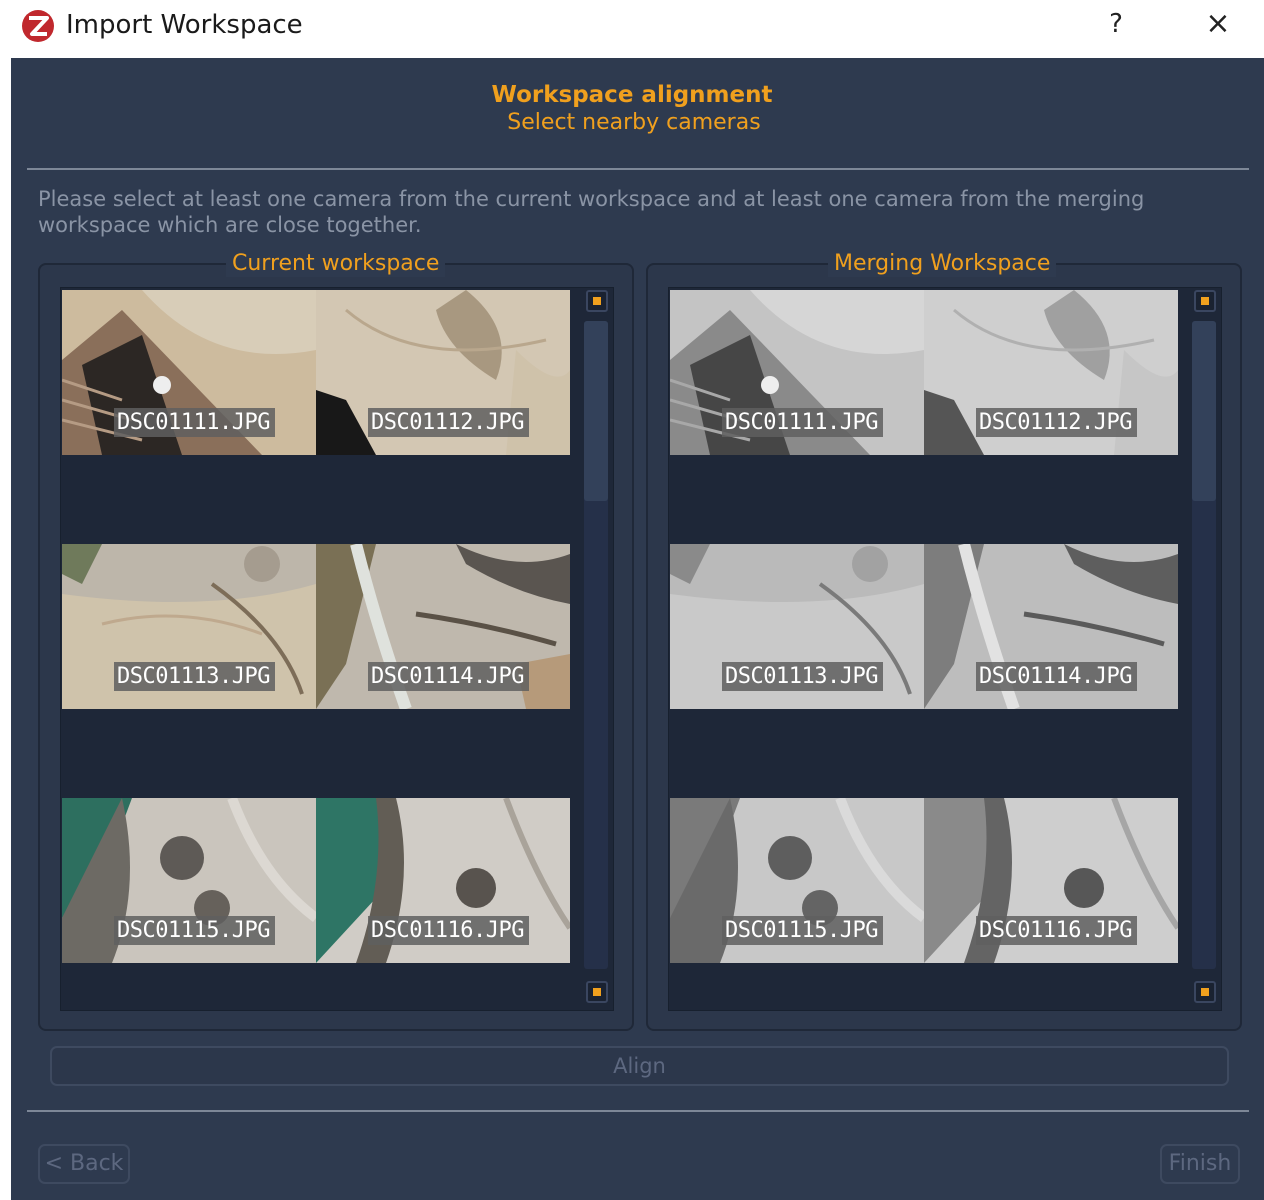  What do you see at coordinates (638, 169) in the screenshot?
I see `header-divider` at bounding box center [638, 169].